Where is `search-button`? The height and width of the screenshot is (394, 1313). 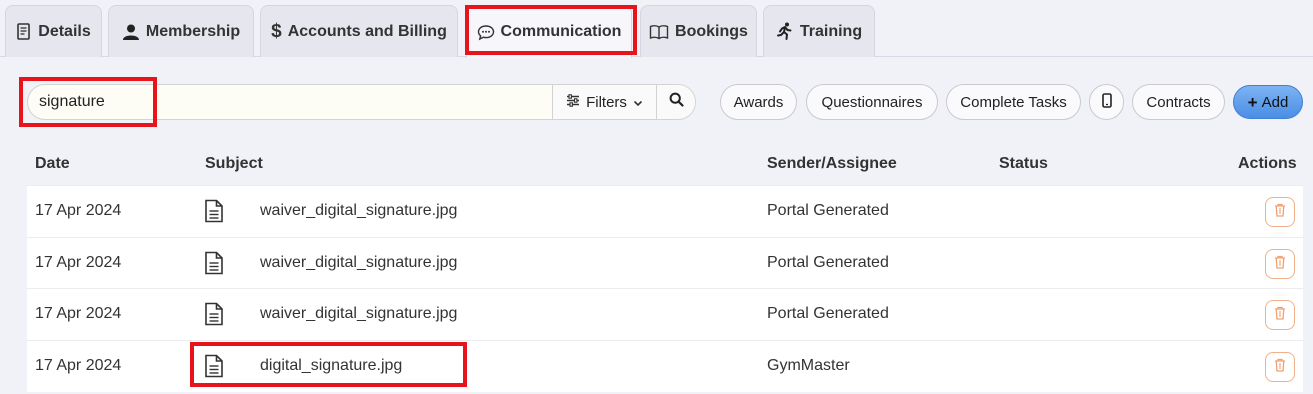
search-button is located at coordinates (675, 102).